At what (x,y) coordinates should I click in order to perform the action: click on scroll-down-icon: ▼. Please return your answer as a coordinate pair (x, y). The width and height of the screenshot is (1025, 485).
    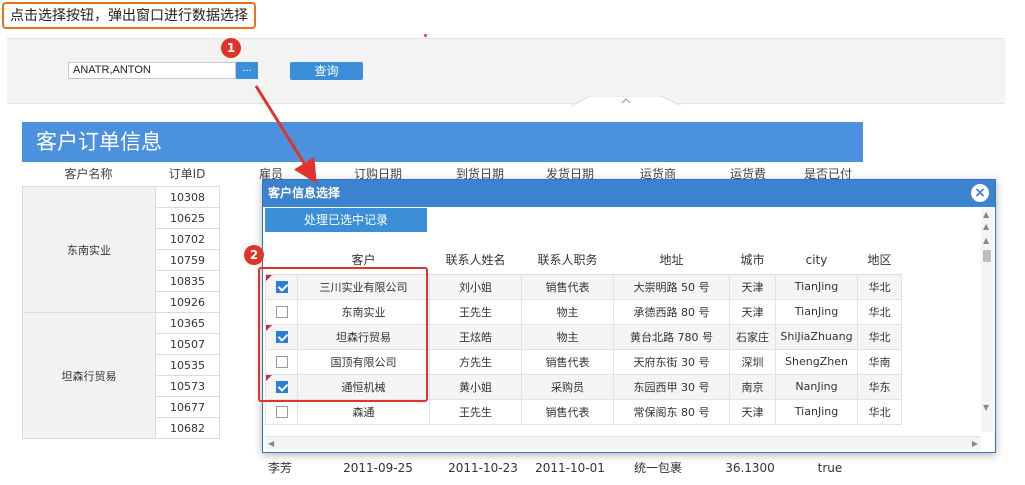
    Looking at the image, I should click on (986, 407).